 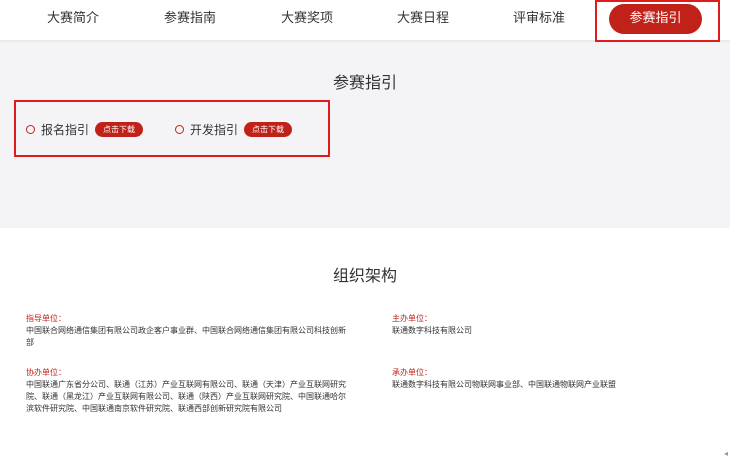 What do you see at coordinates (119, 129) in the screenshot?
I see `download-button-registration: 点击下载` at bounding box center [119, 129].